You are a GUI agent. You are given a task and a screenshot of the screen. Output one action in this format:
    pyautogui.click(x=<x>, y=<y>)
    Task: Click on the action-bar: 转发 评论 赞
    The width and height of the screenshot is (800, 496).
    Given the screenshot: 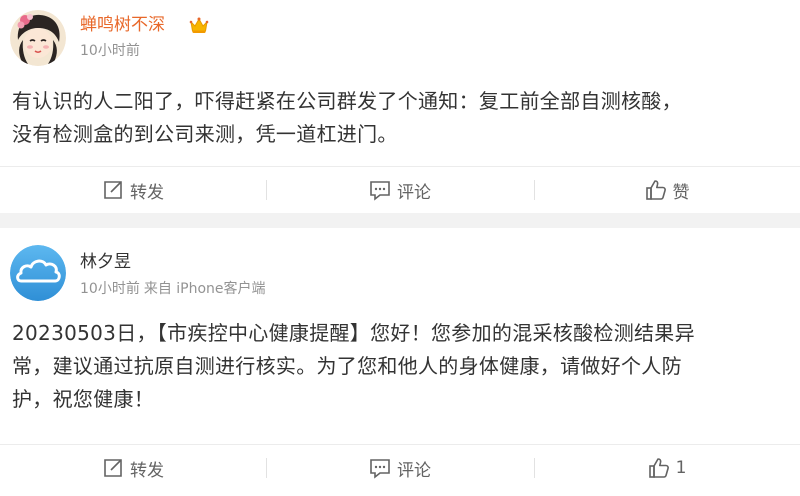 What is the action you would take?
    pyautogui.click(x=400, y=190)
    